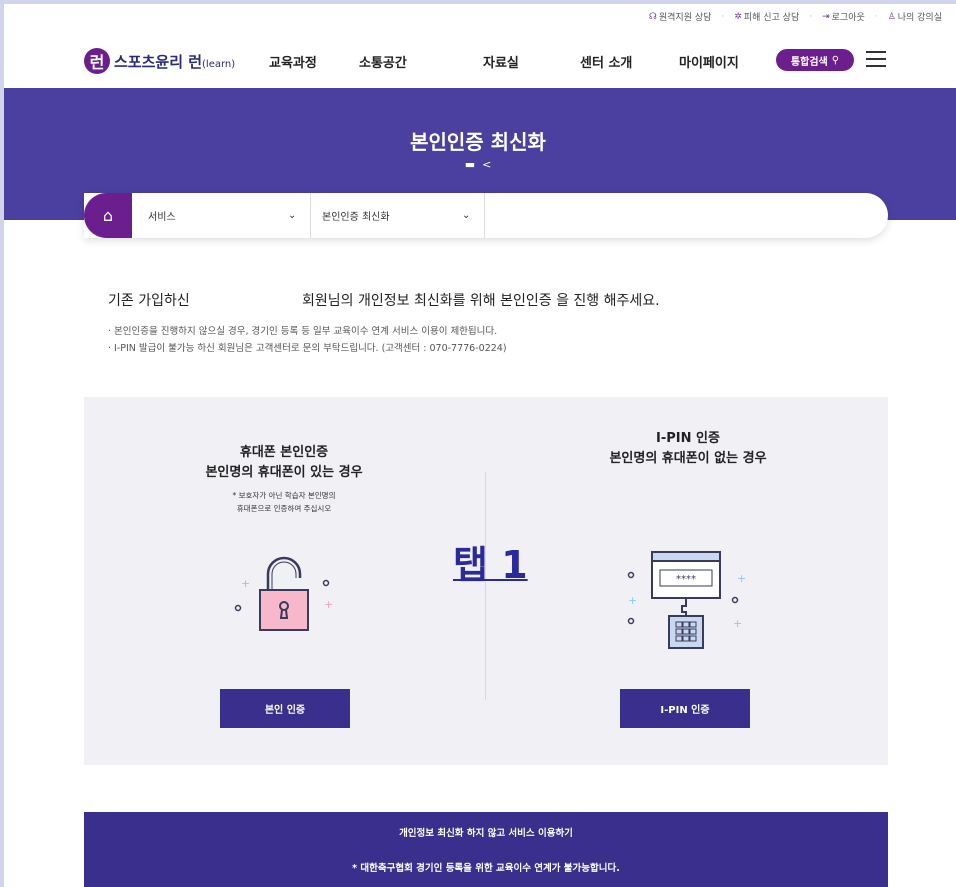 The width and height of the screenshot is (956, 887). I want to click on location-select-1: 서비스 ⌄, so click(221, 215).